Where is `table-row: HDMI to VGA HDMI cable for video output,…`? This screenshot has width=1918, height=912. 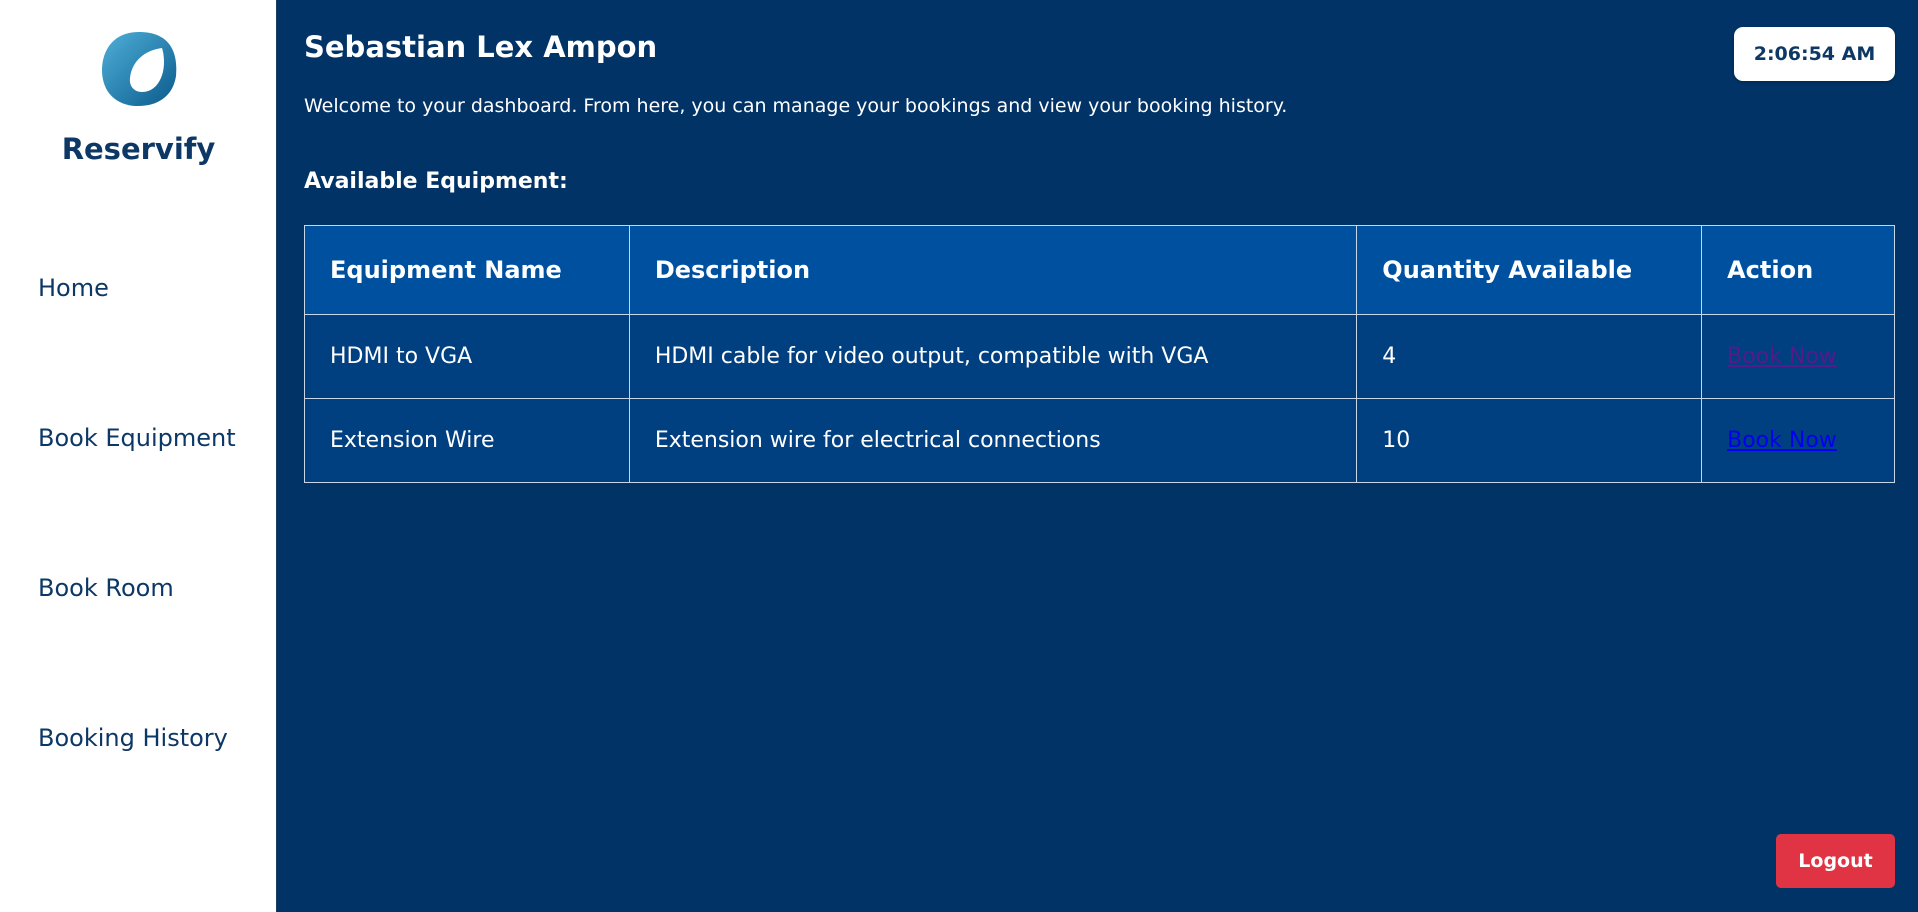
table-row: HDMI to VGA HDMI cable for video output,… is located at coordinates (1099, 356).